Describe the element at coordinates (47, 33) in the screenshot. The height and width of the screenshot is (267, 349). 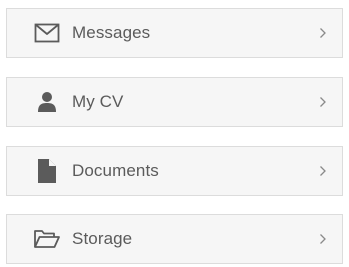
I see `envelope-icon` at that location.